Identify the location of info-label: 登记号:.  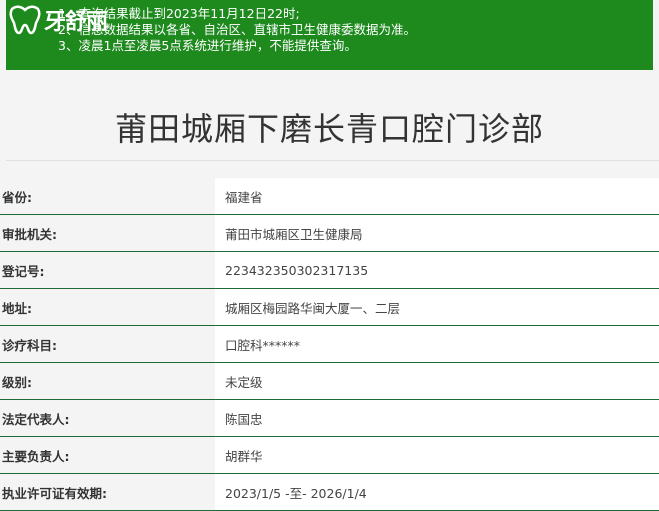
(107, 270).